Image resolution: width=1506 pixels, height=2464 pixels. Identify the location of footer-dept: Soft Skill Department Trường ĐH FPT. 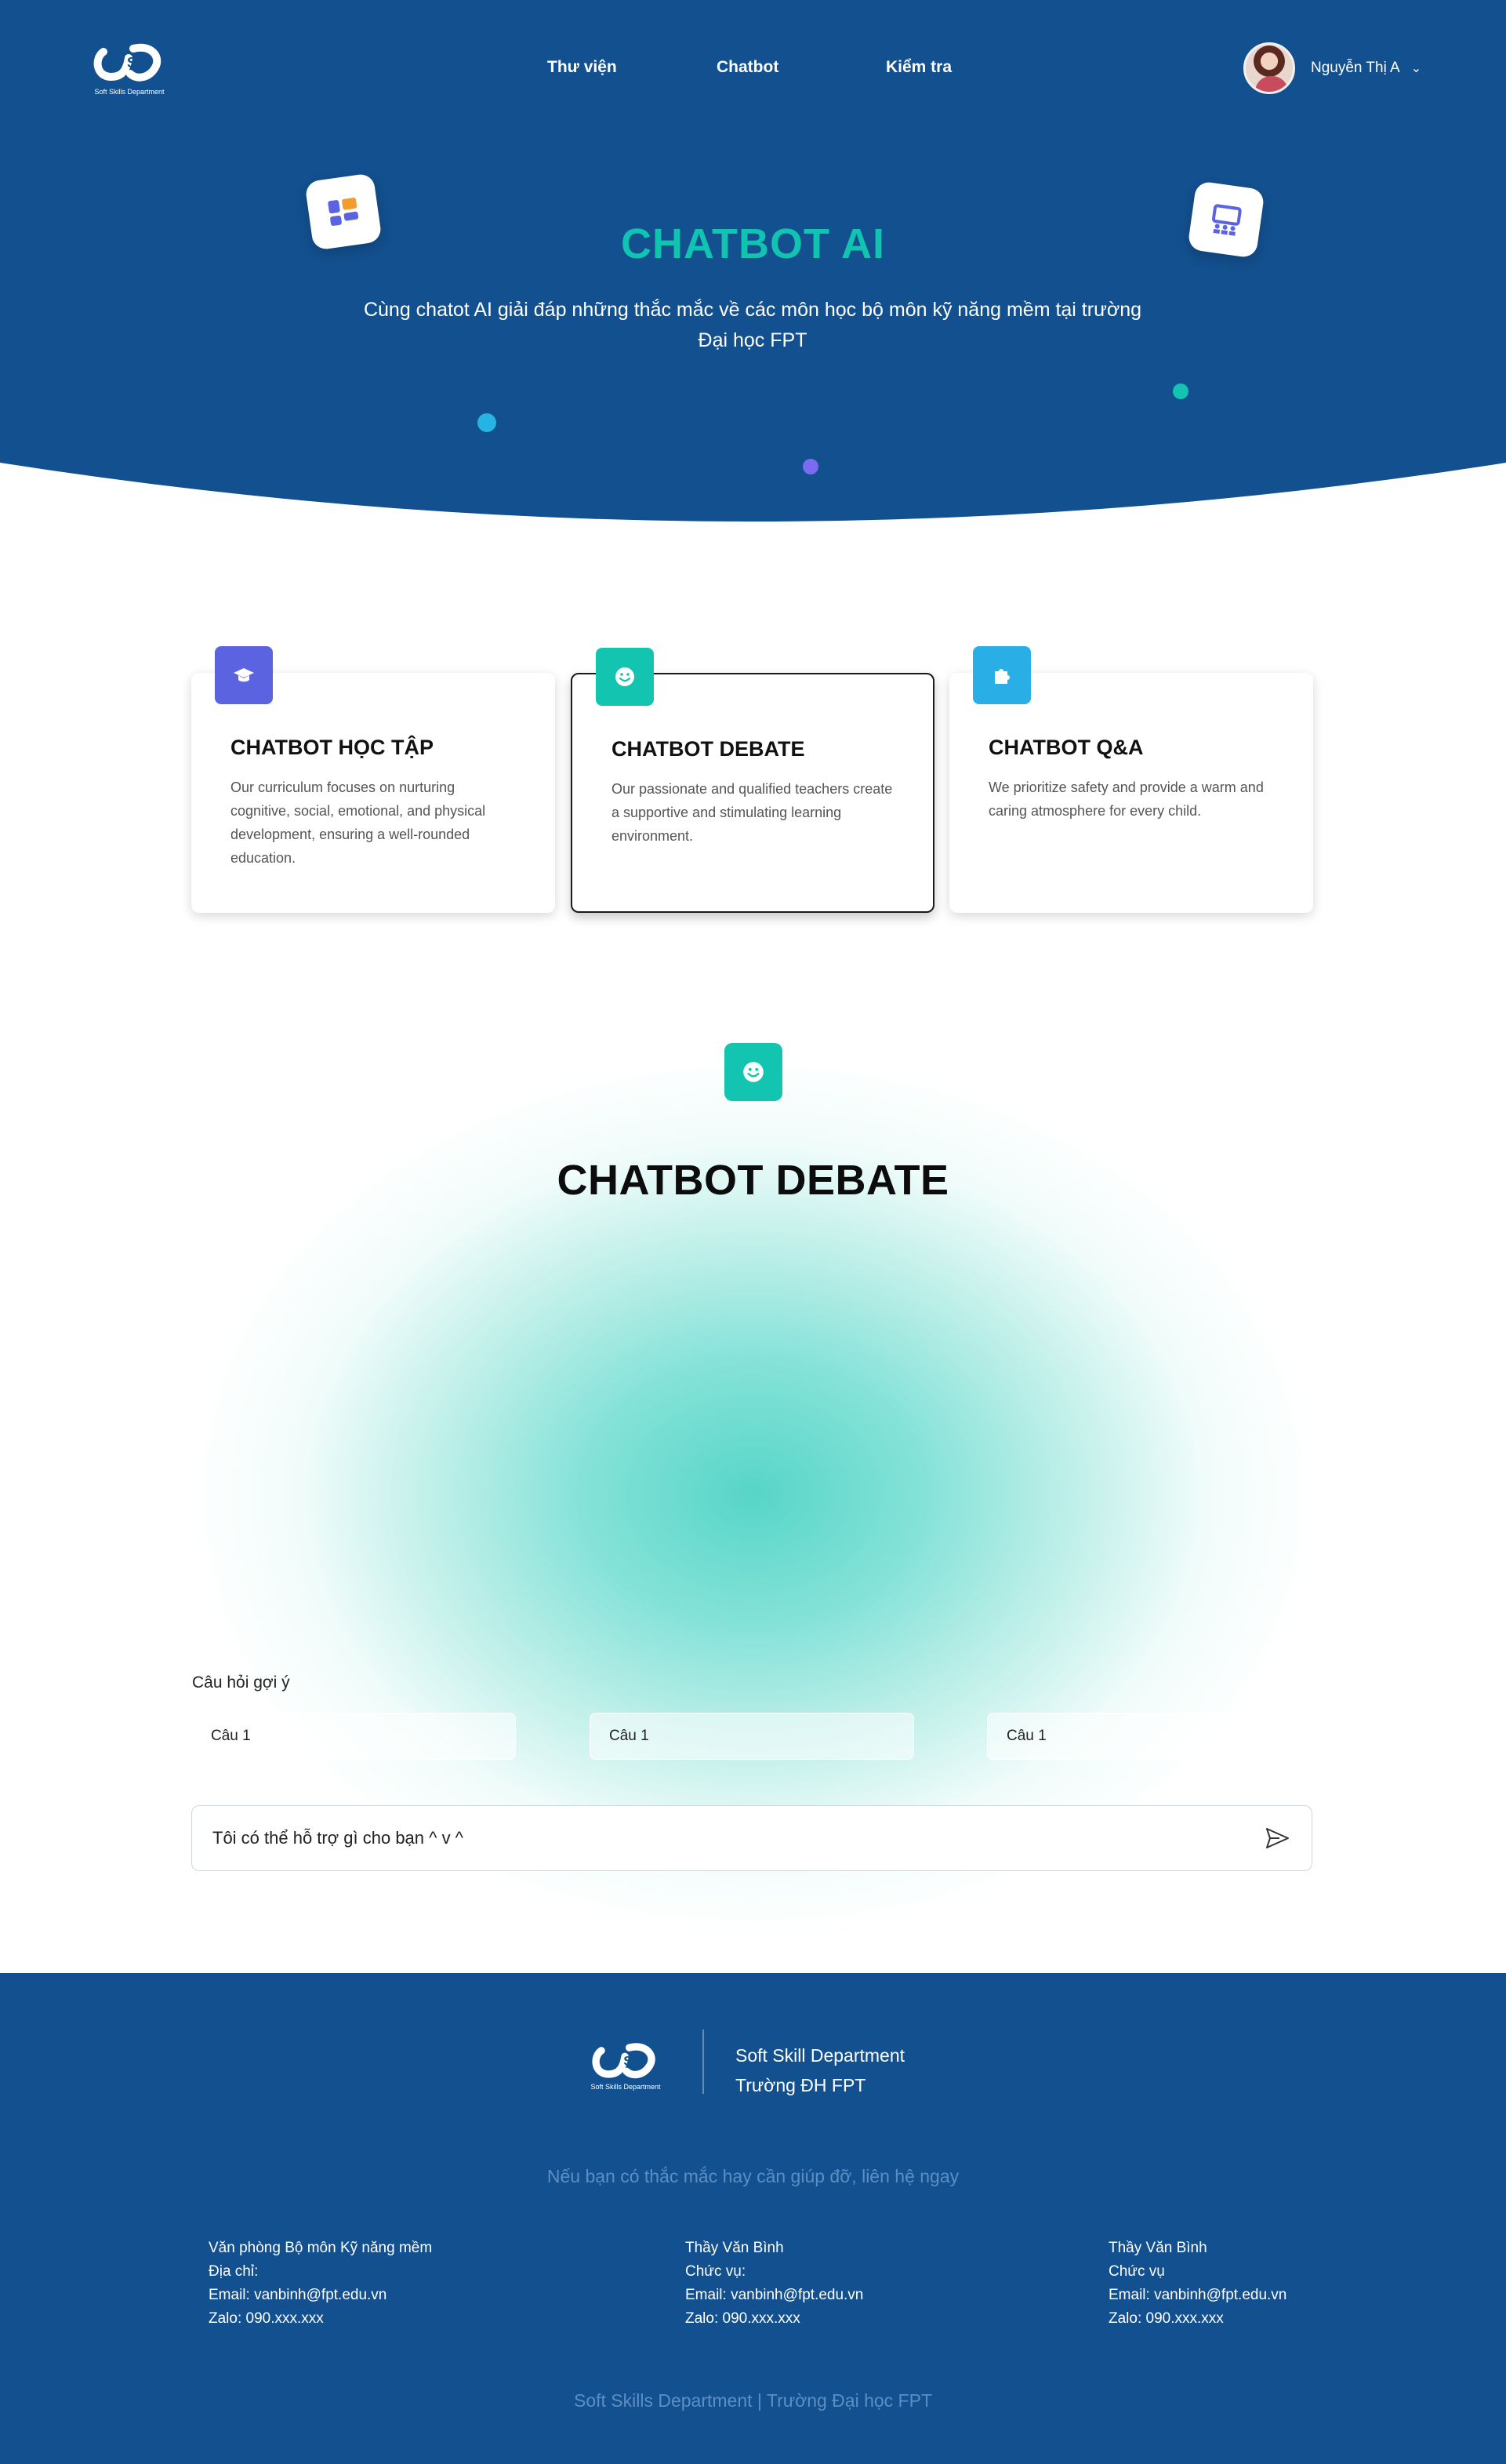
(820, 2070).